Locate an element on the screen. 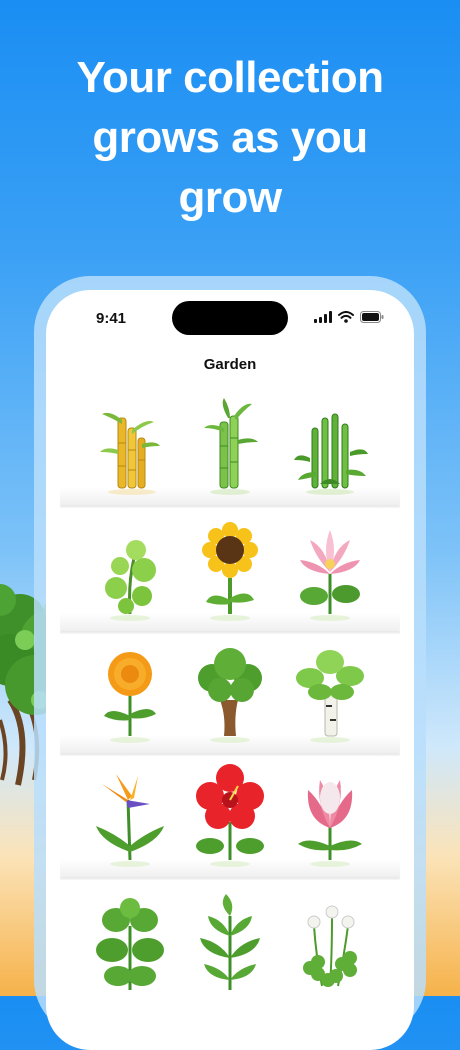 The height and width of the screenshot is (1050, 460). status-icons is located at coordinates (349, 317).